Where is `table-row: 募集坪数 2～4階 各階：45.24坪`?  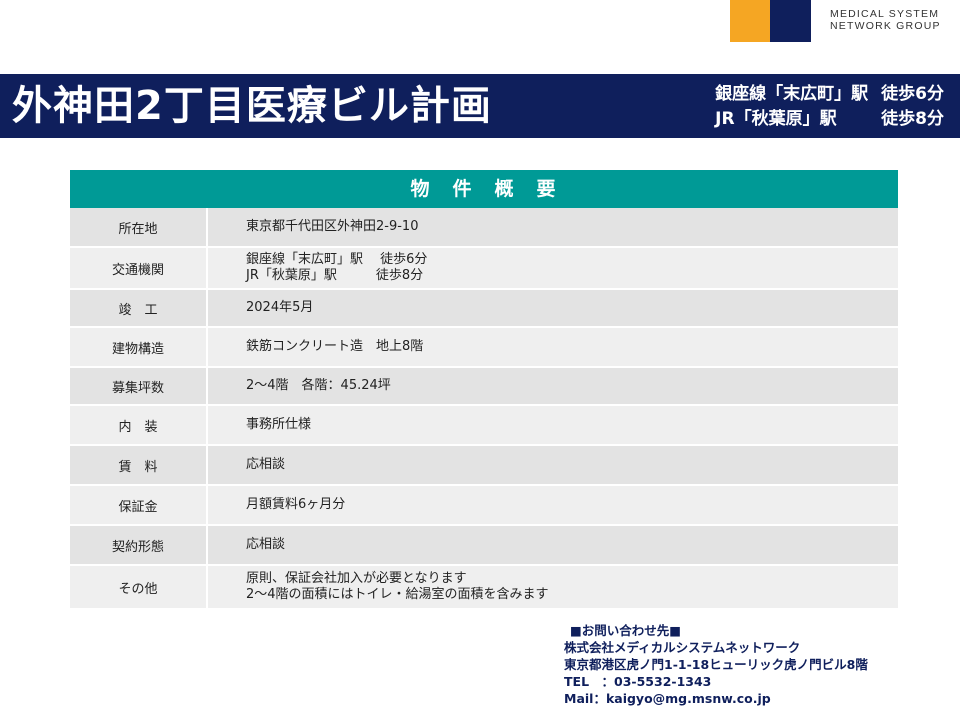
table-row: 募集坪数 2～4階 各階：45.24坪 is located at coordinates (484, 387).